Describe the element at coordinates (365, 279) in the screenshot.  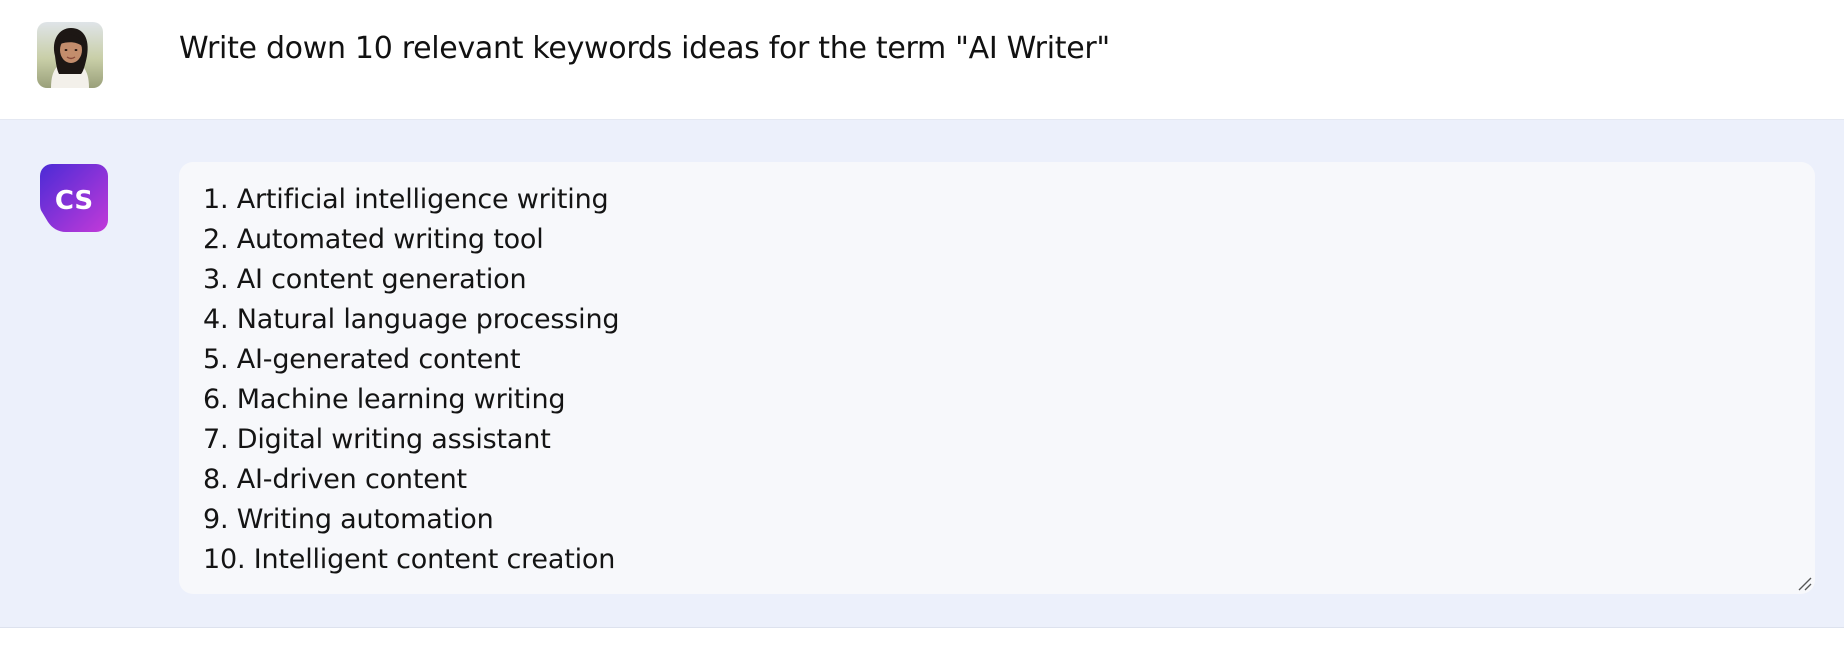
I see `keyword-item: 3. AI content generation` at that location.